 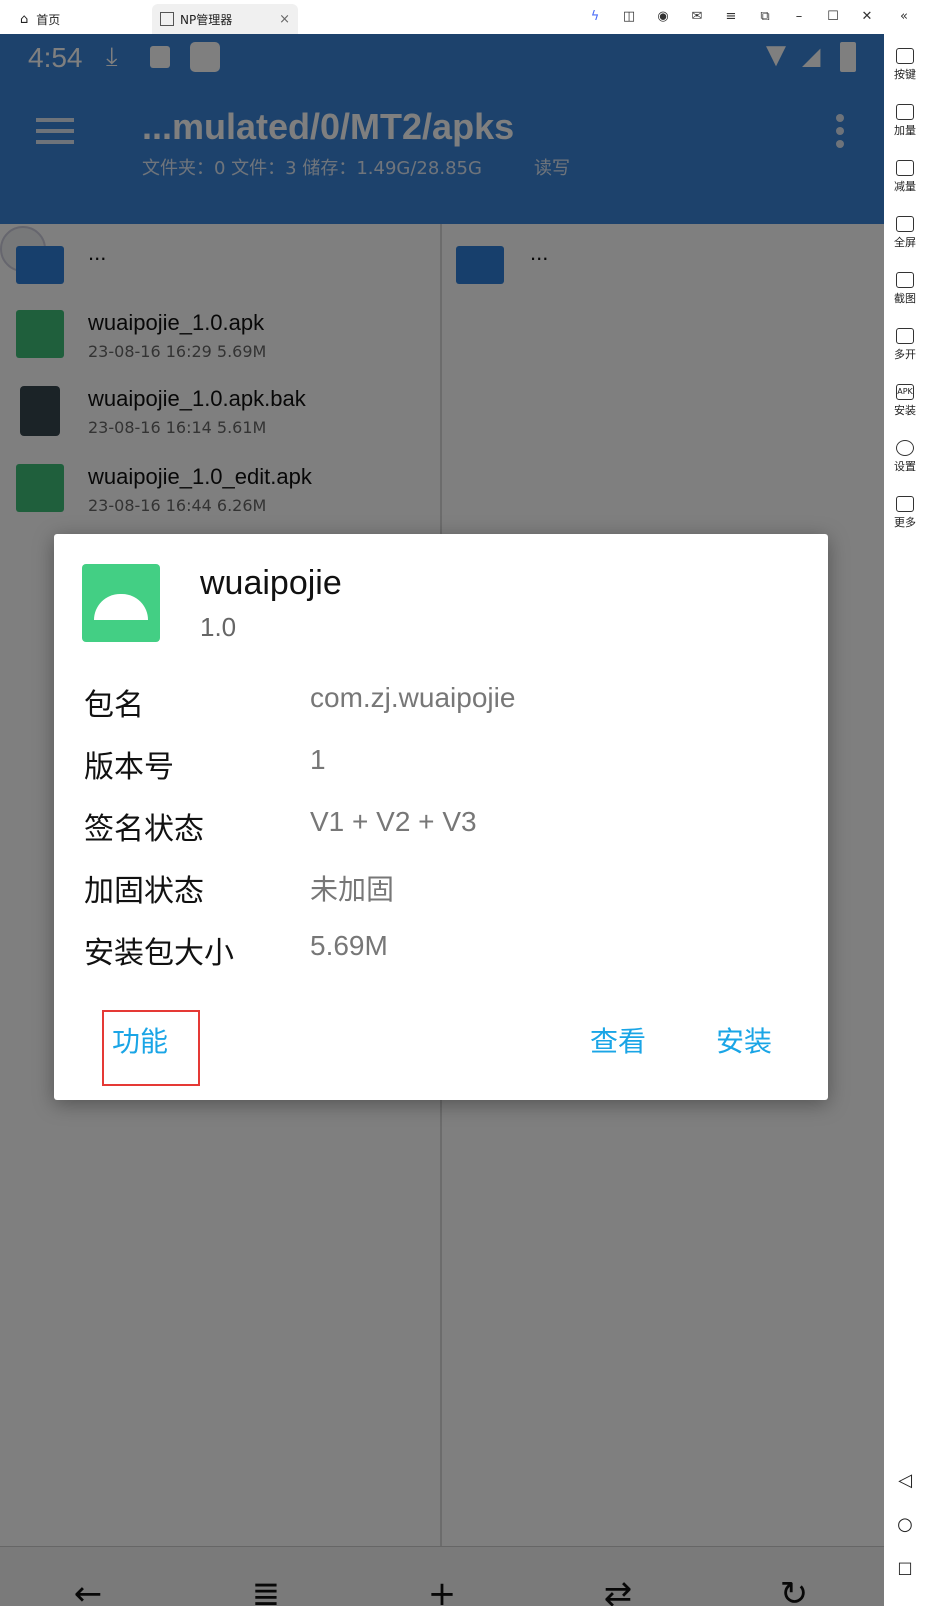 I want to click on value-package-name: com.zj.wuaipojie, so click(x=413, y=697).